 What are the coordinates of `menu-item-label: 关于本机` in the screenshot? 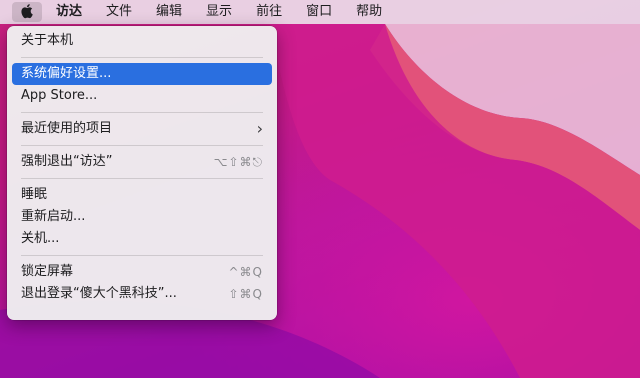 It's located at (47, 40).